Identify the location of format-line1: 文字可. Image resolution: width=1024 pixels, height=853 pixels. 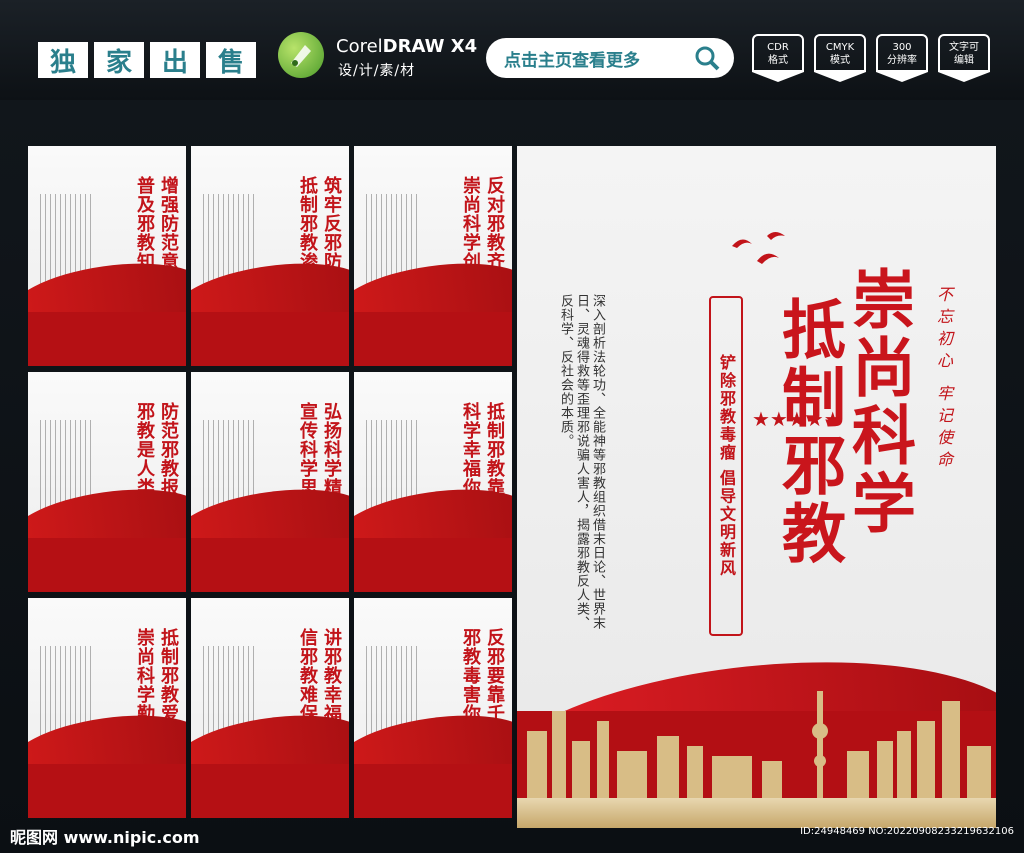
(964, 47).